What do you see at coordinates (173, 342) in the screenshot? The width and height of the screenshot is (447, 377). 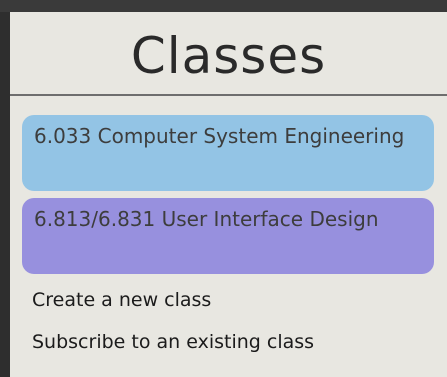 I see `subscribe-class-link: Subscribe to an existing class` at bounding box center [173, 342].